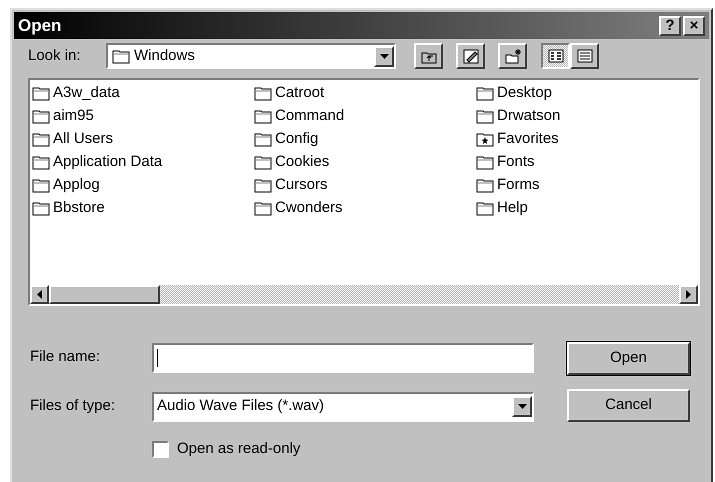  What do you see at coordinates (485, 139) in the screenshot?
I see `favorites-folder-icon` at bounding box center [485, 139].